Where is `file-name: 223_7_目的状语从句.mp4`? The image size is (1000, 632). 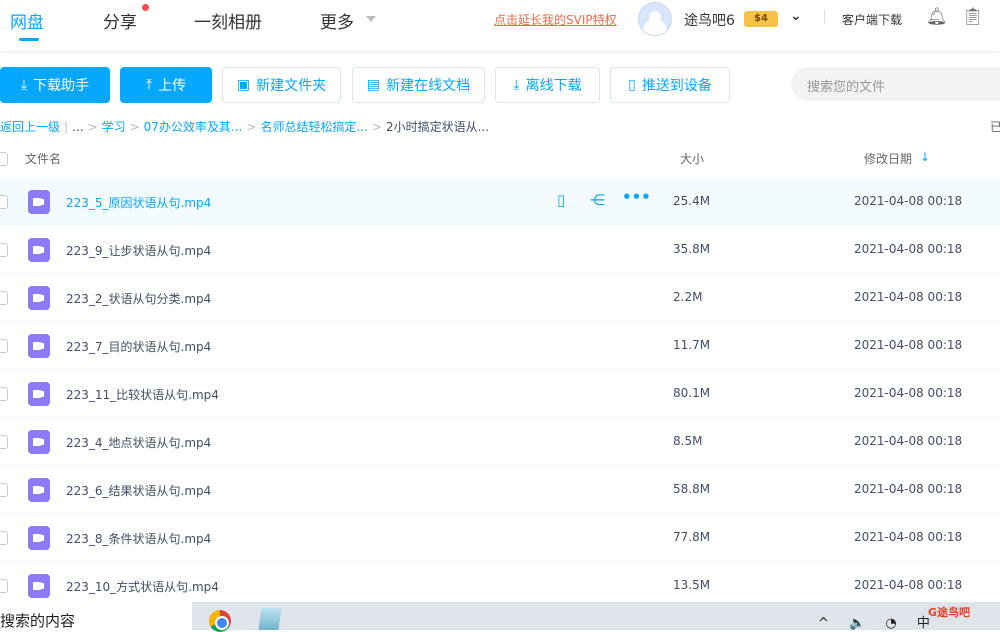 file-name: 223_7_目的状语从句.mp4 is located at coordinates (138, 346).